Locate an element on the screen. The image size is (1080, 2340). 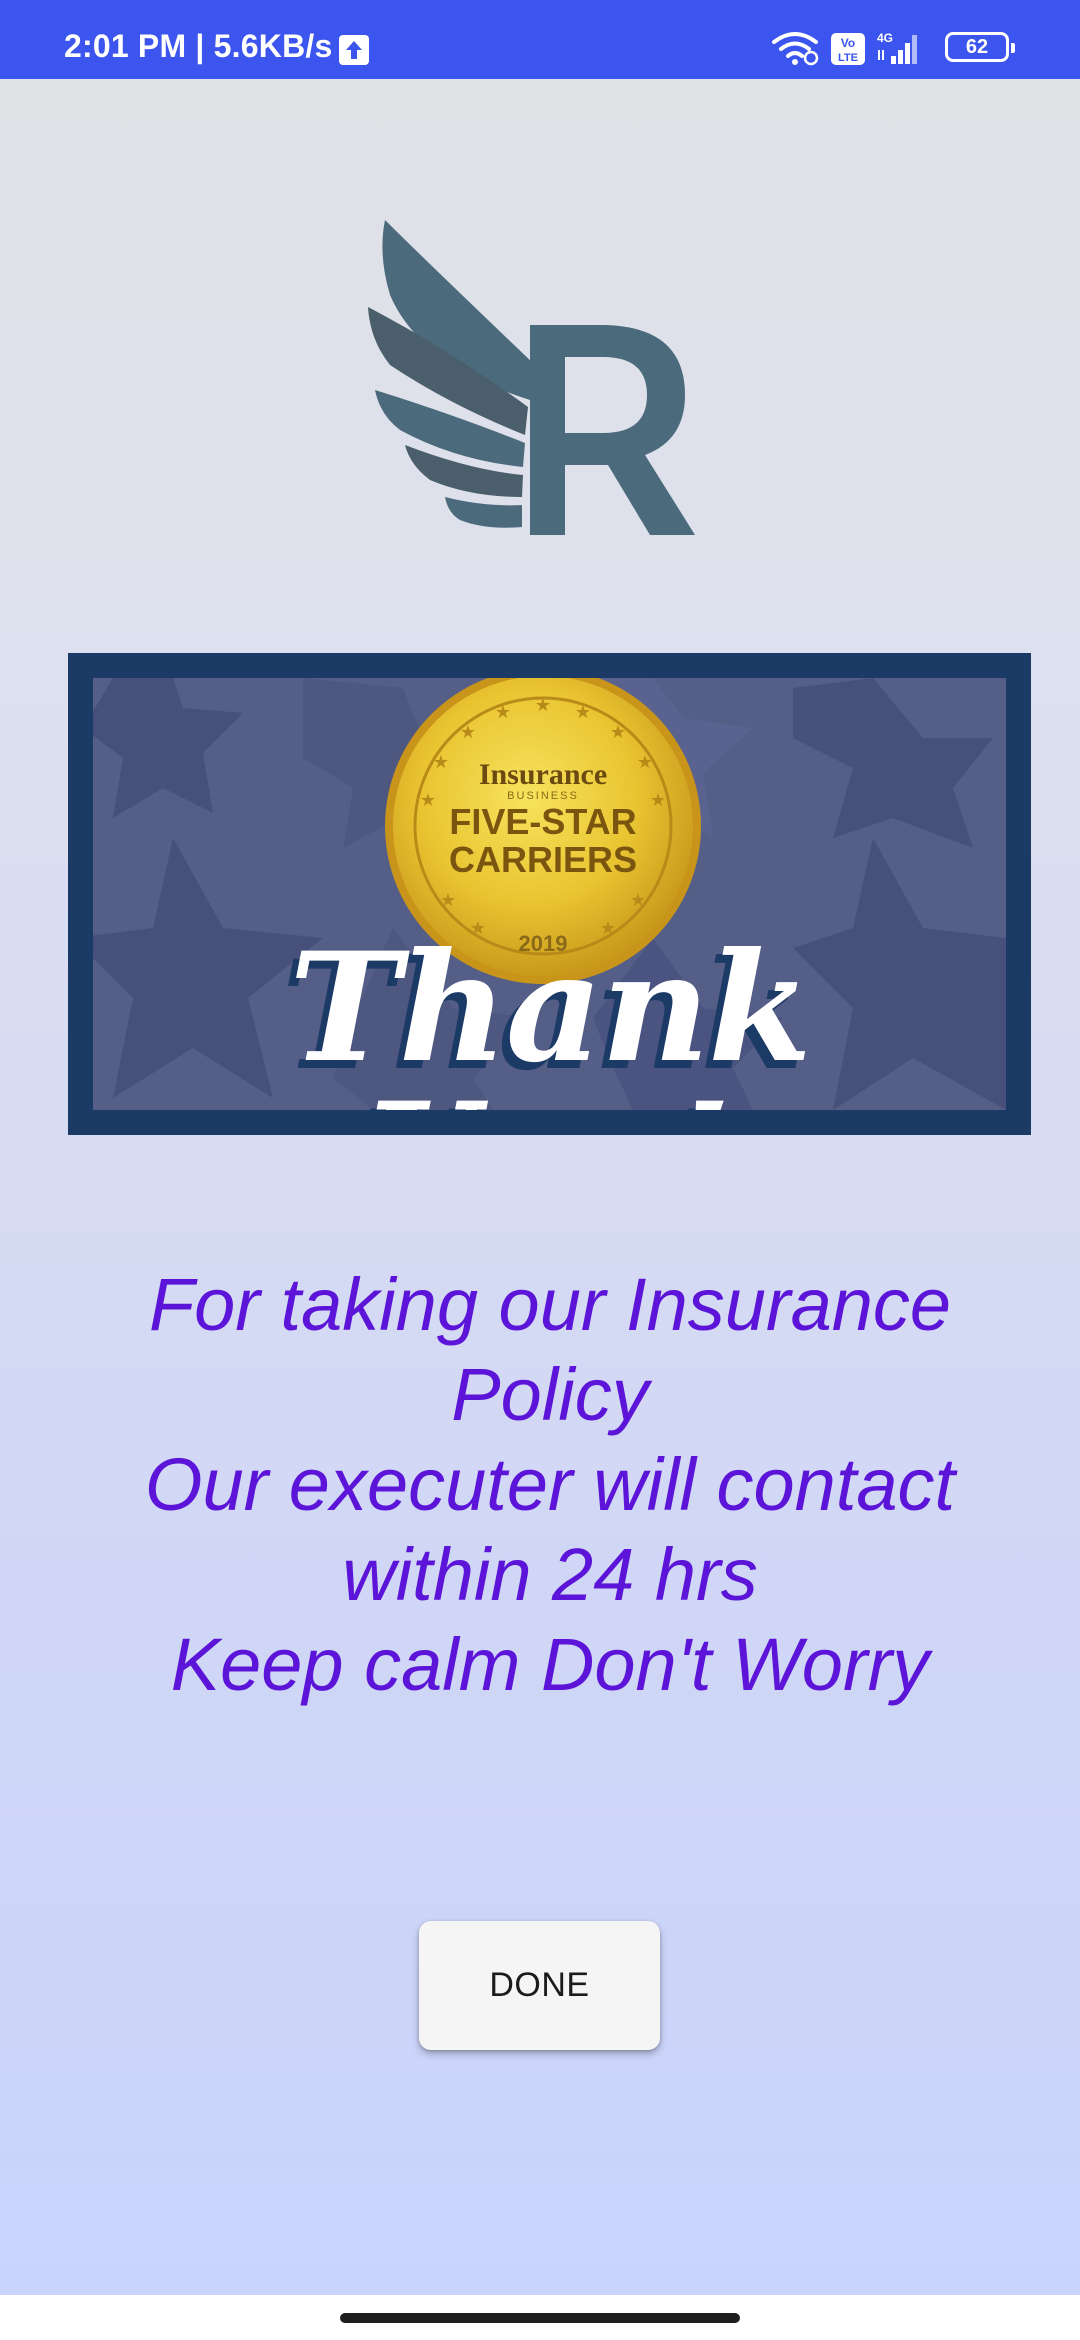
home-indicator is located at coordinates (540, 2318).